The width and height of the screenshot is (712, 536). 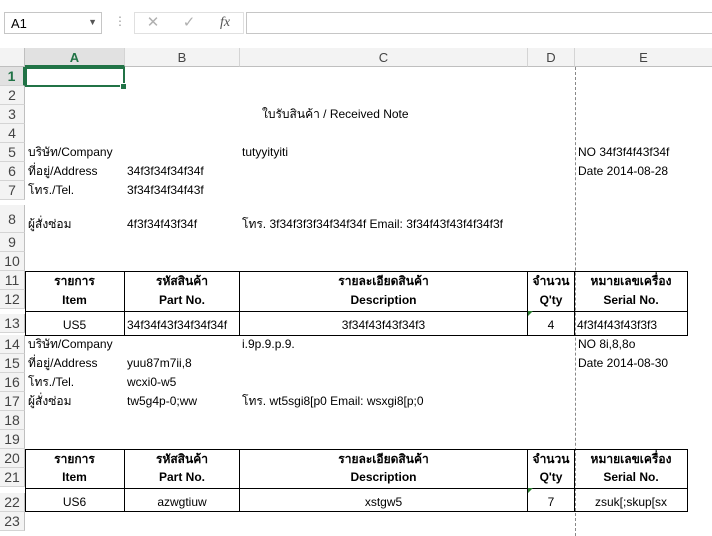 What do you see at coordinates (120, 21) in the screenshot?
I see `more-options-icon: ⋮` at bounding box center [120, 21].